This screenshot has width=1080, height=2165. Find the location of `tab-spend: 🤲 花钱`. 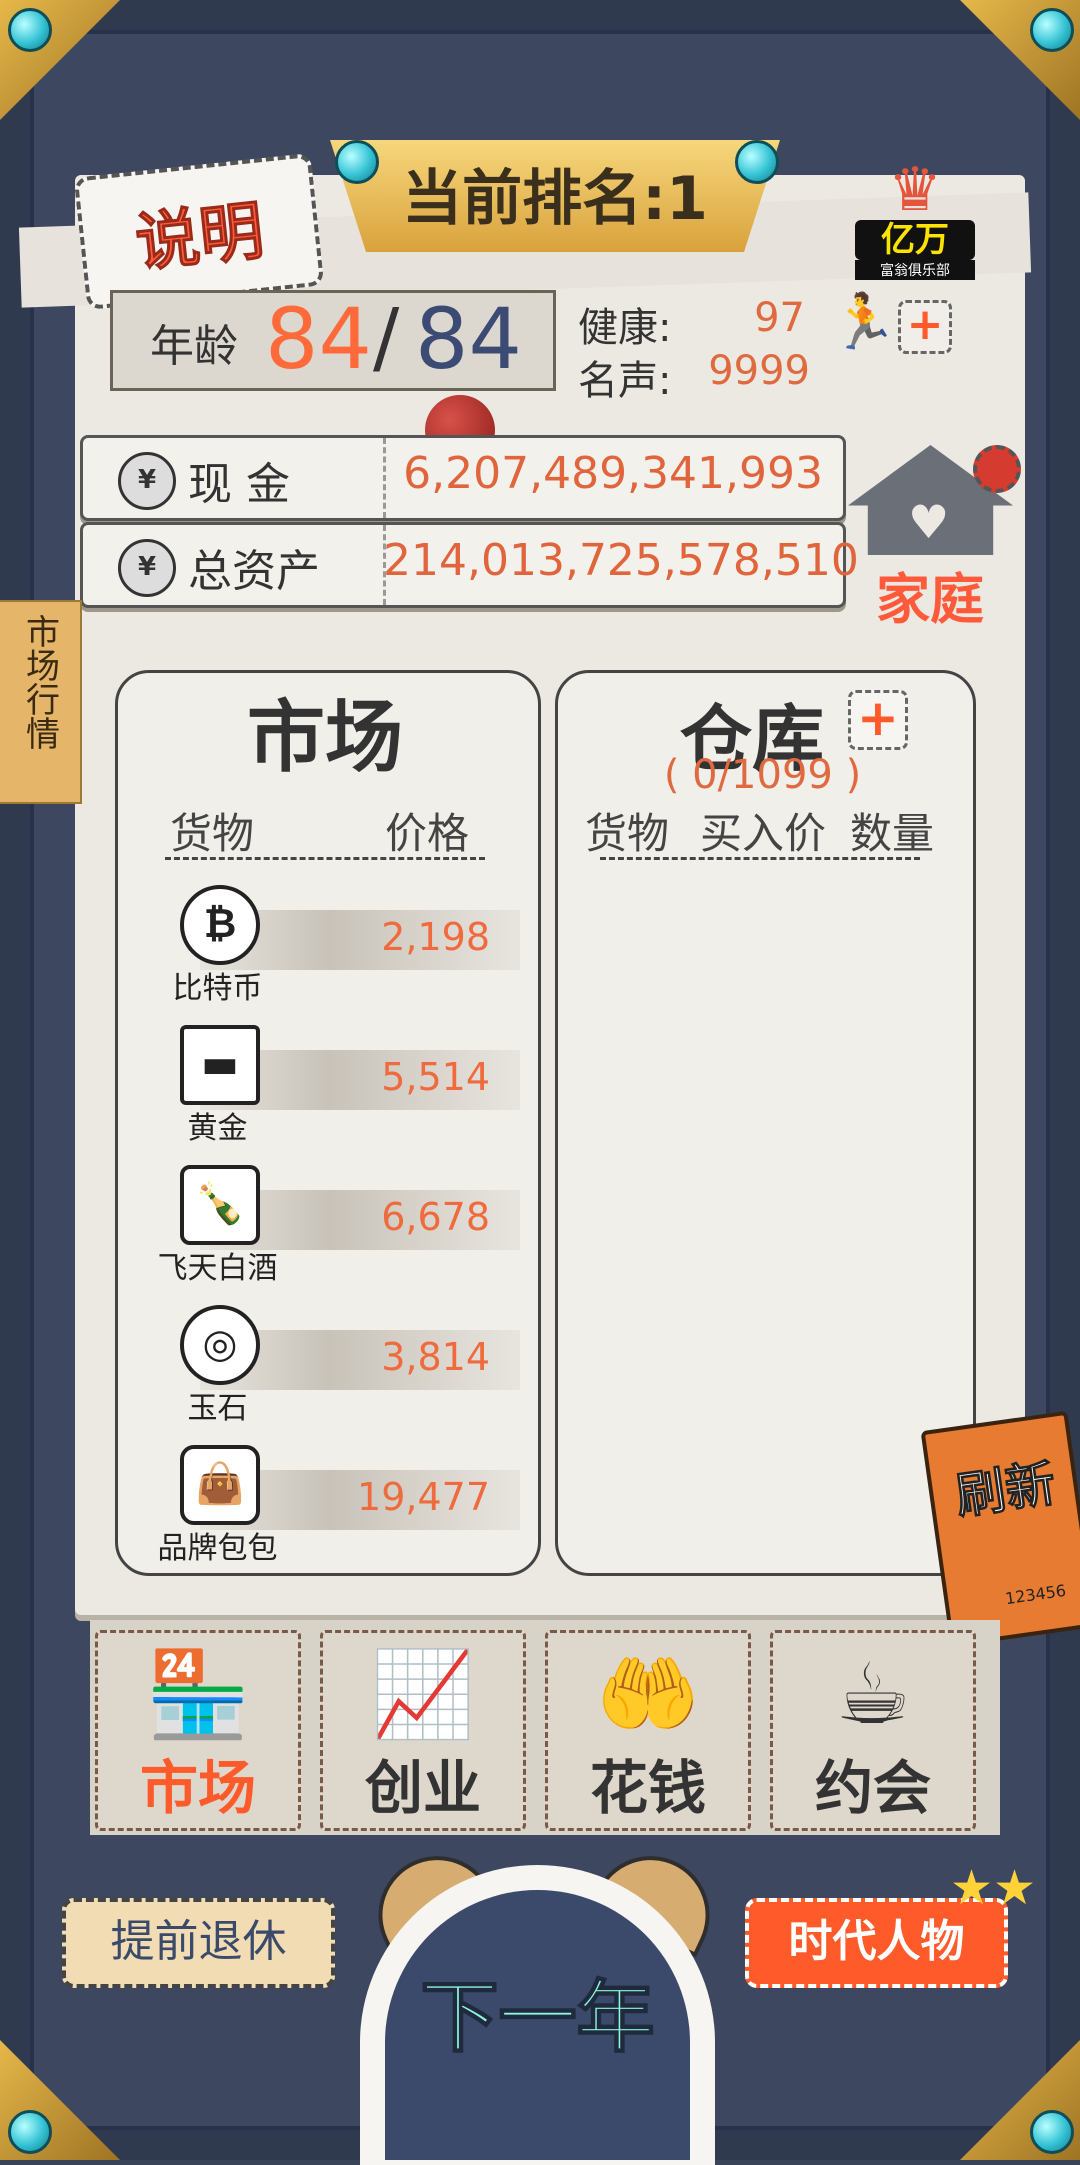

tab-spend: 🤲 花钱 is located at coordinates (648, 1730).